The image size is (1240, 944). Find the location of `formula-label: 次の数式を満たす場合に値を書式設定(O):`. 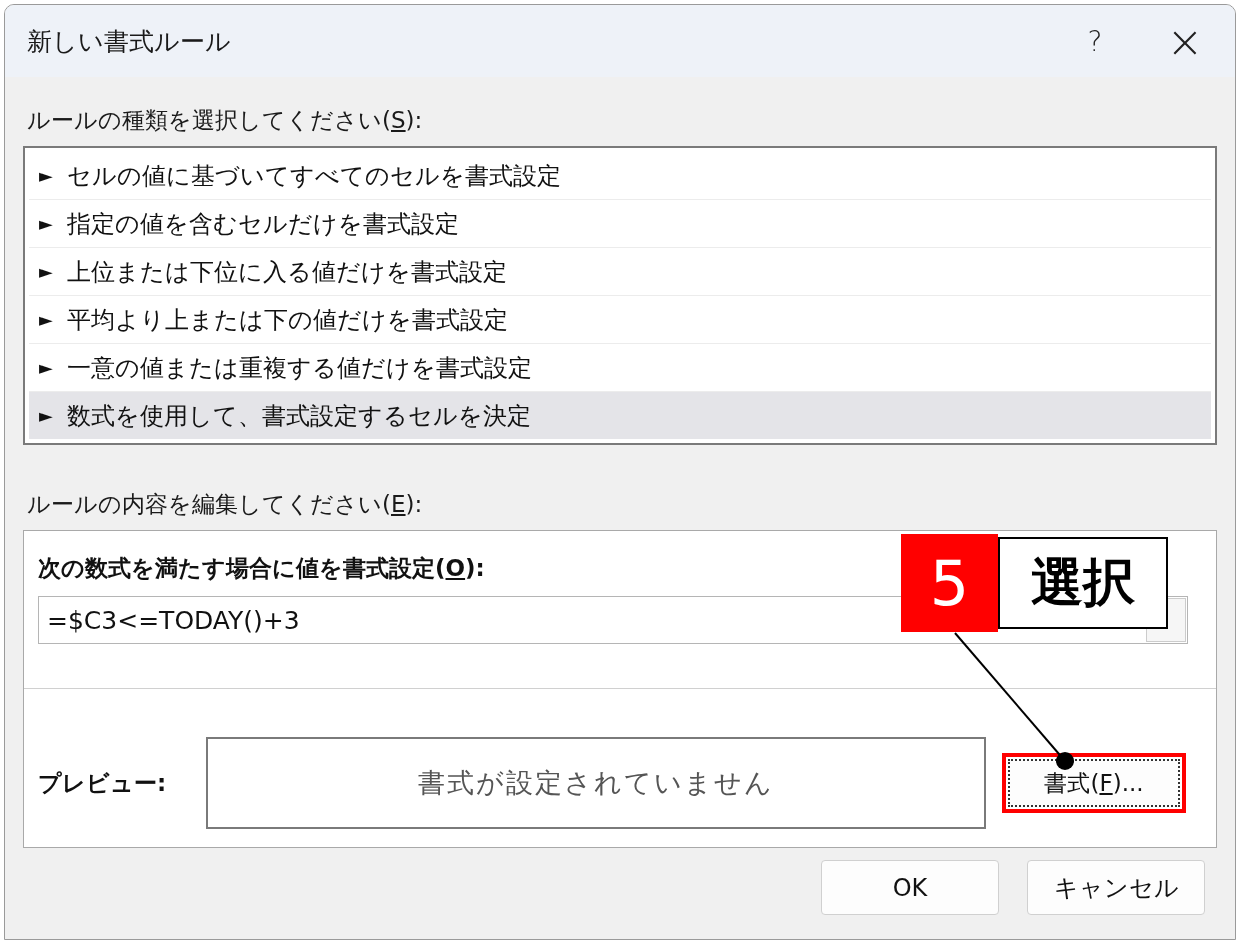

formula-label: 次の数式を満たす場合に値を書式設定(O): is located at coordinates (261, 568).